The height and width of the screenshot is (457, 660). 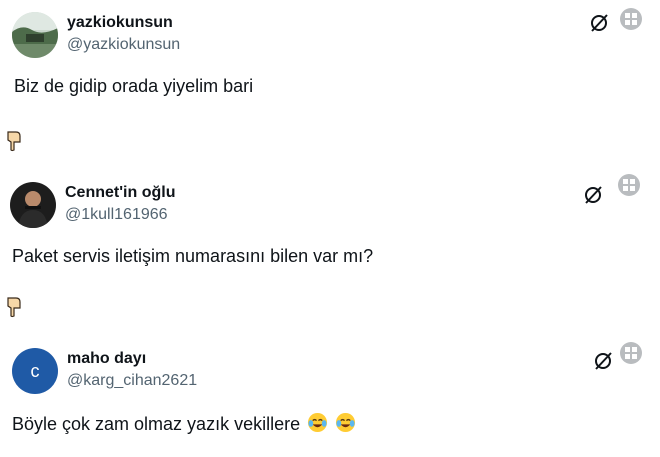 What do you see at coordinates (120, 23) in the screenshot?
I see `display-name: yazkiokunsun` at bounding box center [120, 23].